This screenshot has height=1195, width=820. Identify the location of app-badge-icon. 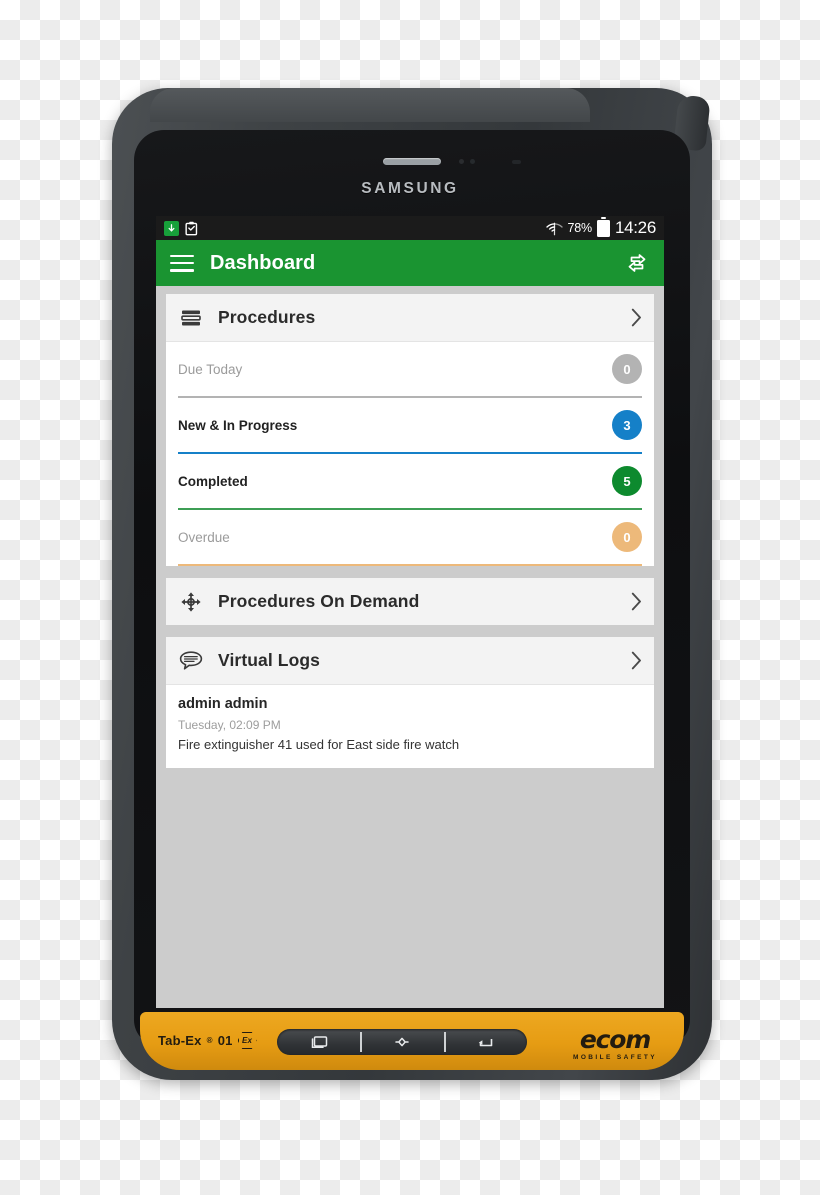
(171, 228).